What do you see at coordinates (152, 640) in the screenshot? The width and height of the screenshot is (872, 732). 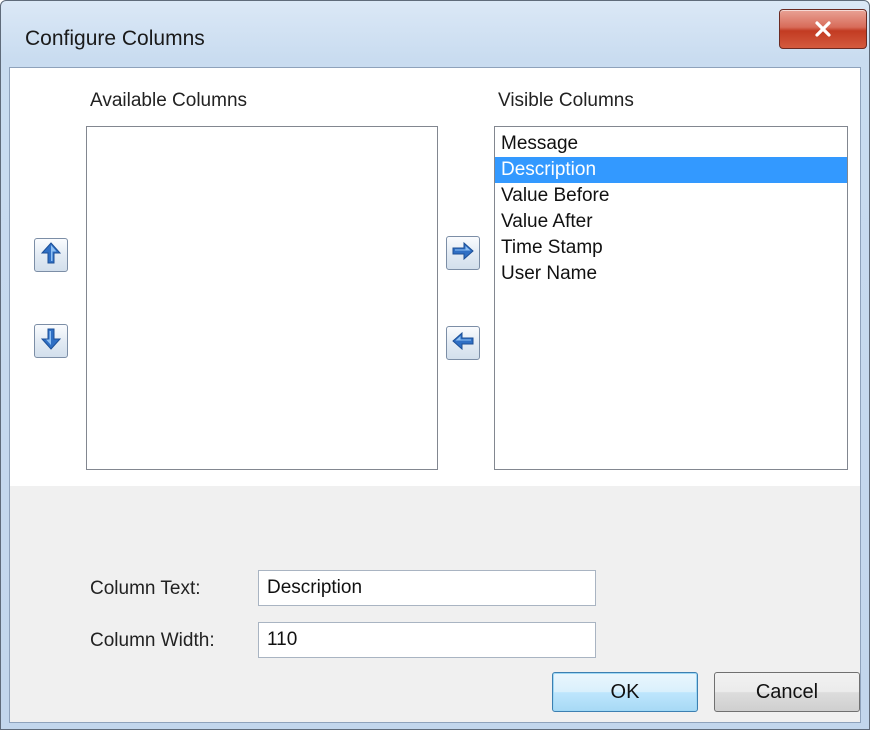 I see `column-width-label: Column Width:` at bounding box center [152, 640].